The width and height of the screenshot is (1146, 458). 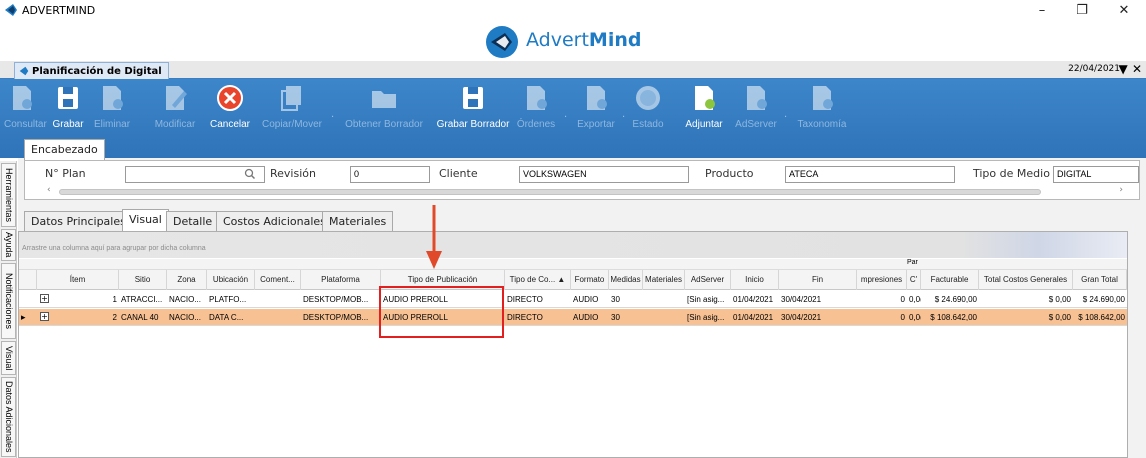 What do you see at coordinates (1082, 11) in the screenshot?
I see `restore-button: ❐` at bounding box center [1082, 11].